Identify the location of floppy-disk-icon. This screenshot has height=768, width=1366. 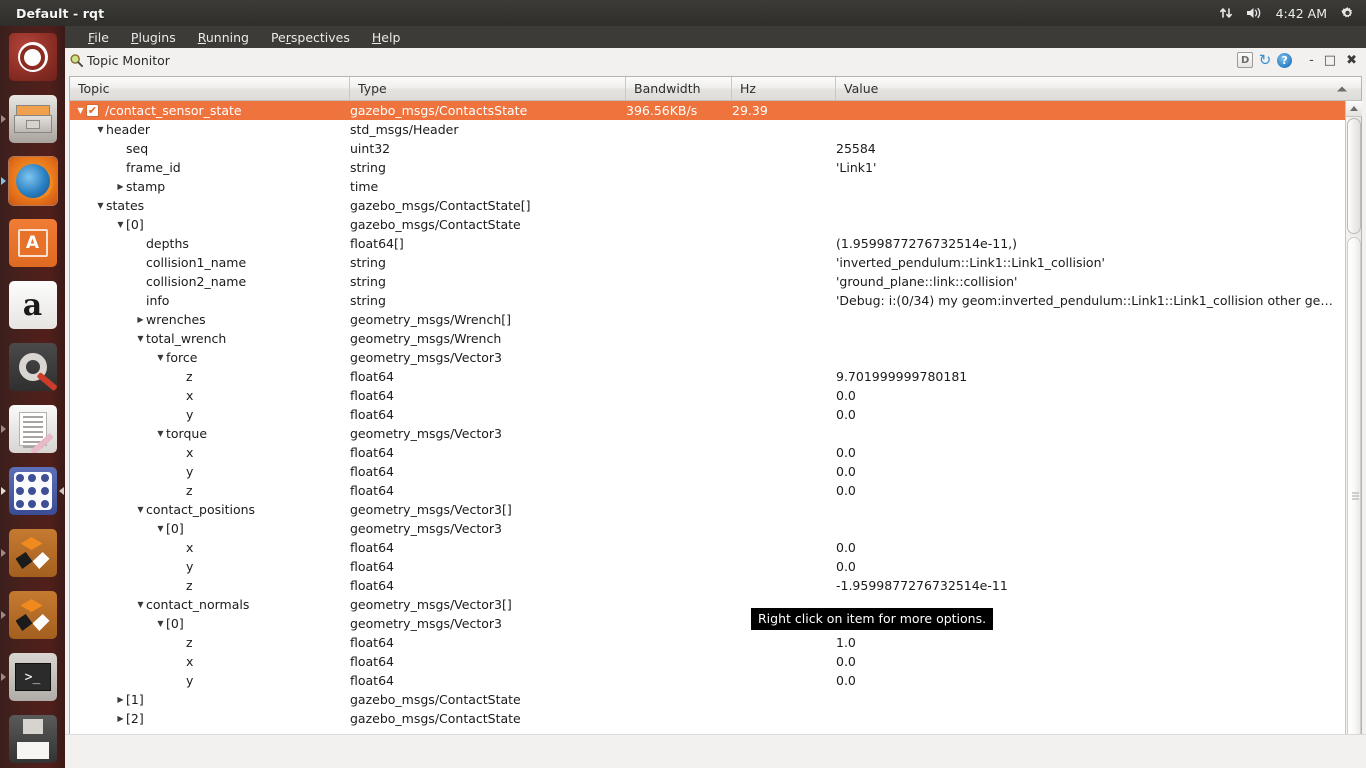
(32, 739).